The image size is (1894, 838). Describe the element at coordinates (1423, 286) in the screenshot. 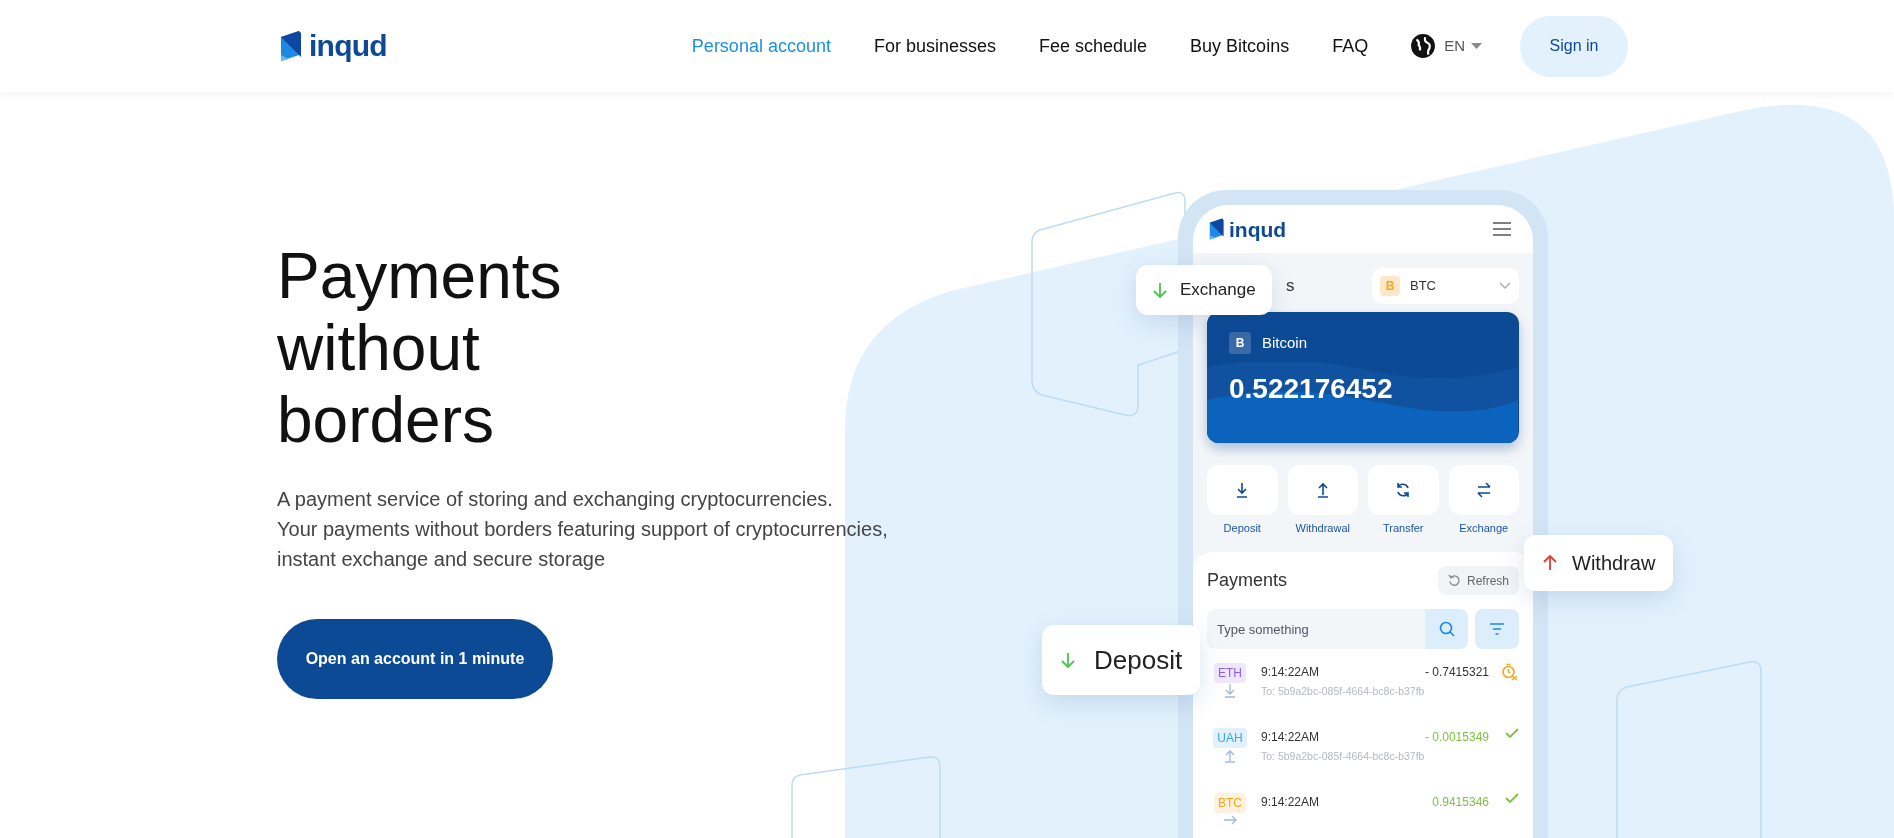

I see `currency-code: BTC` at that location.